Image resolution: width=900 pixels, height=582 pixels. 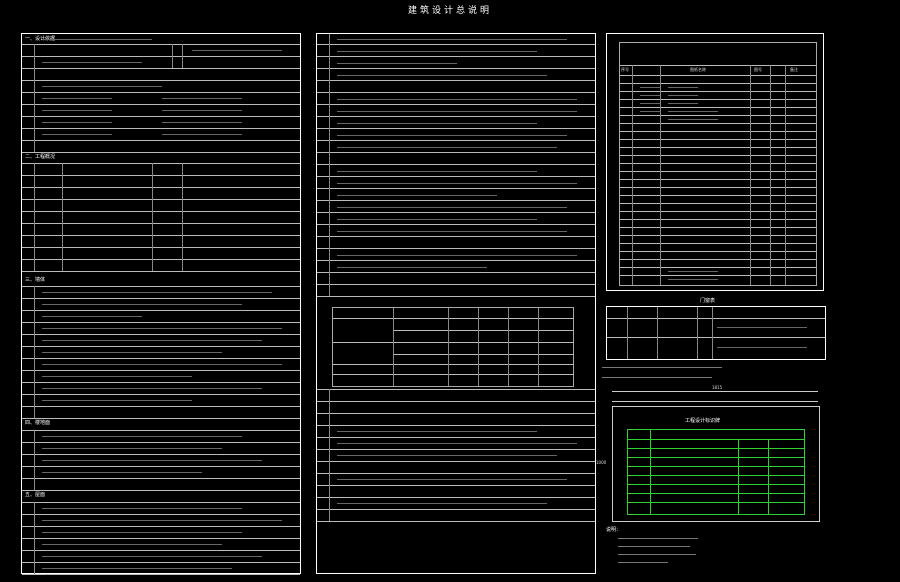 I want to click on signboard-green-table, so click(x=716, y=472).